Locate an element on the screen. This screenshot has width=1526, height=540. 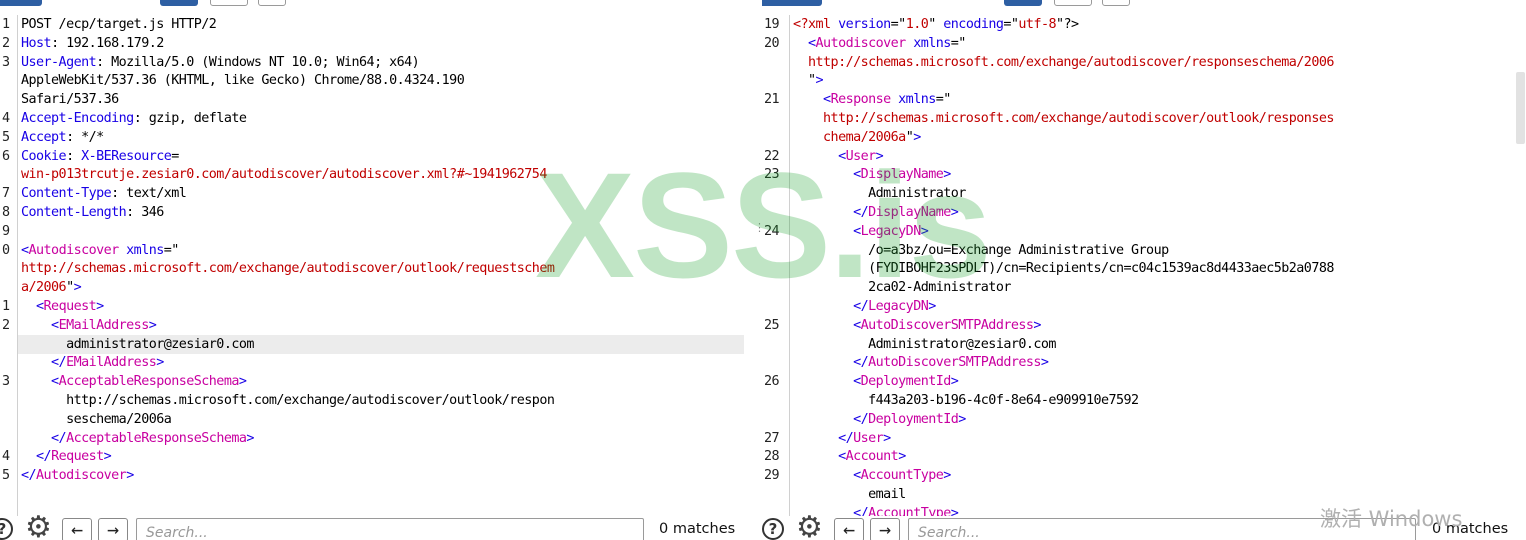
code-text: </EMailAddress> is located at coordinates (92, 363).